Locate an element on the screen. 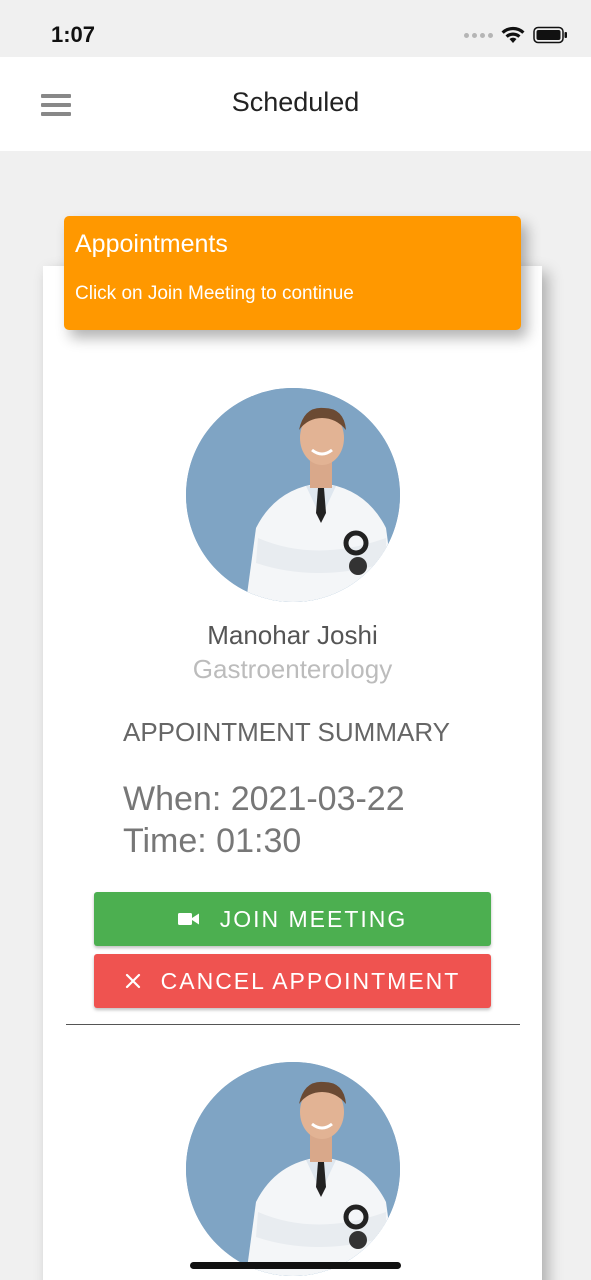  home-indicator is located at coordinates (295, 1265).